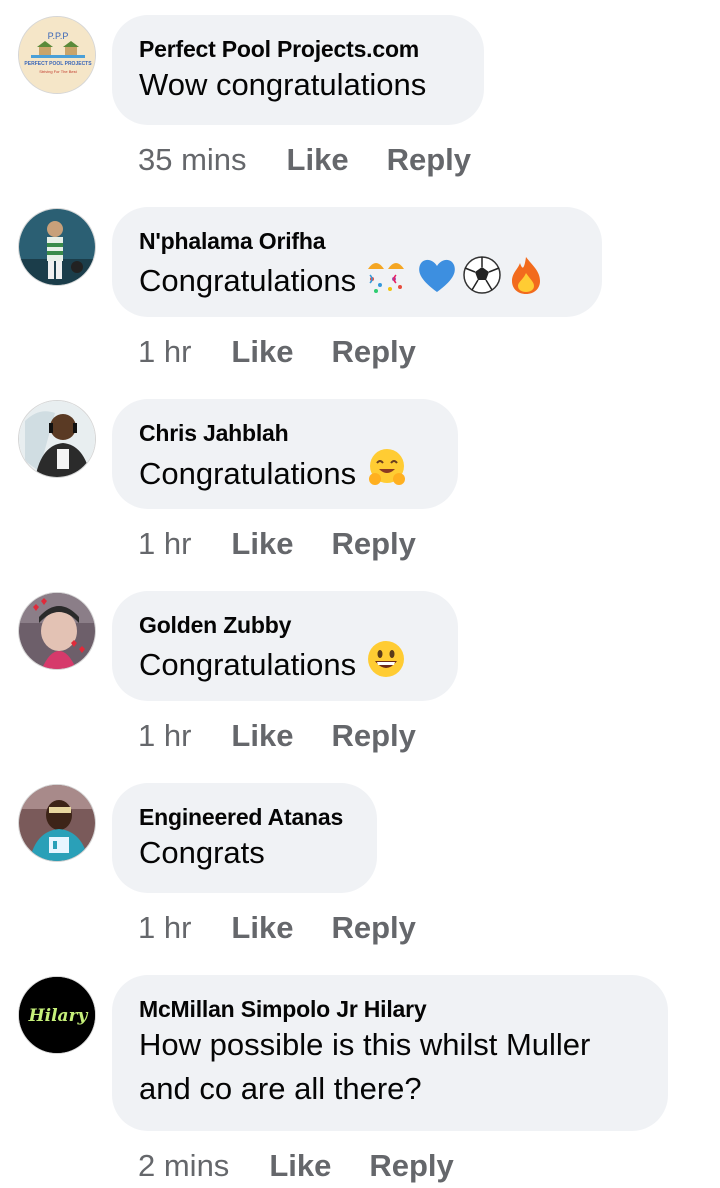 Image resolution: width=720 pixels, height=1188 pixels. What do you see at coordinates (58, 64) in the screenshot?
I see `avatar-logo-subtext: PERFECT POOL PROJECTS` at bounding box center [58, 64].